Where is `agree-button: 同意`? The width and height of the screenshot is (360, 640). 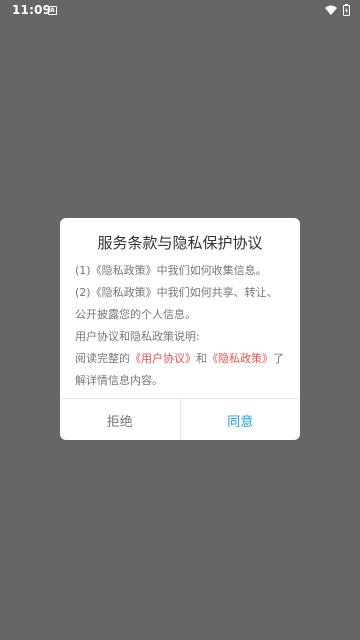 agree-button: 同意 is located at coordinates (241, 419).